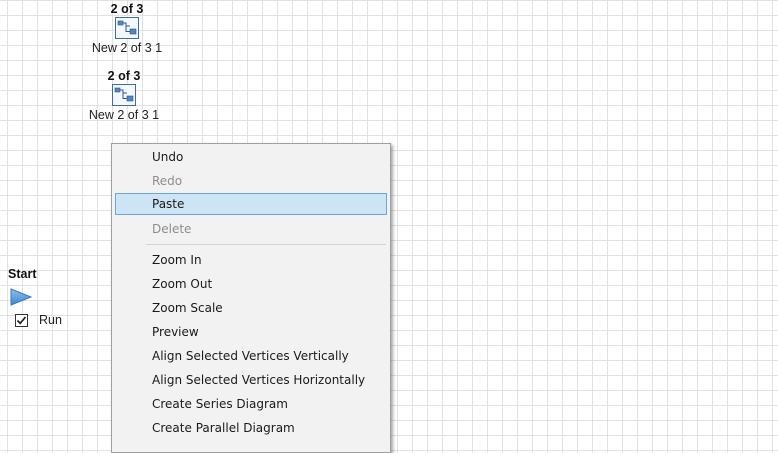  What do you see at coordinates (266, 244) in the screenshot?
I see `menu-separator` at bounding box center [266, 244].